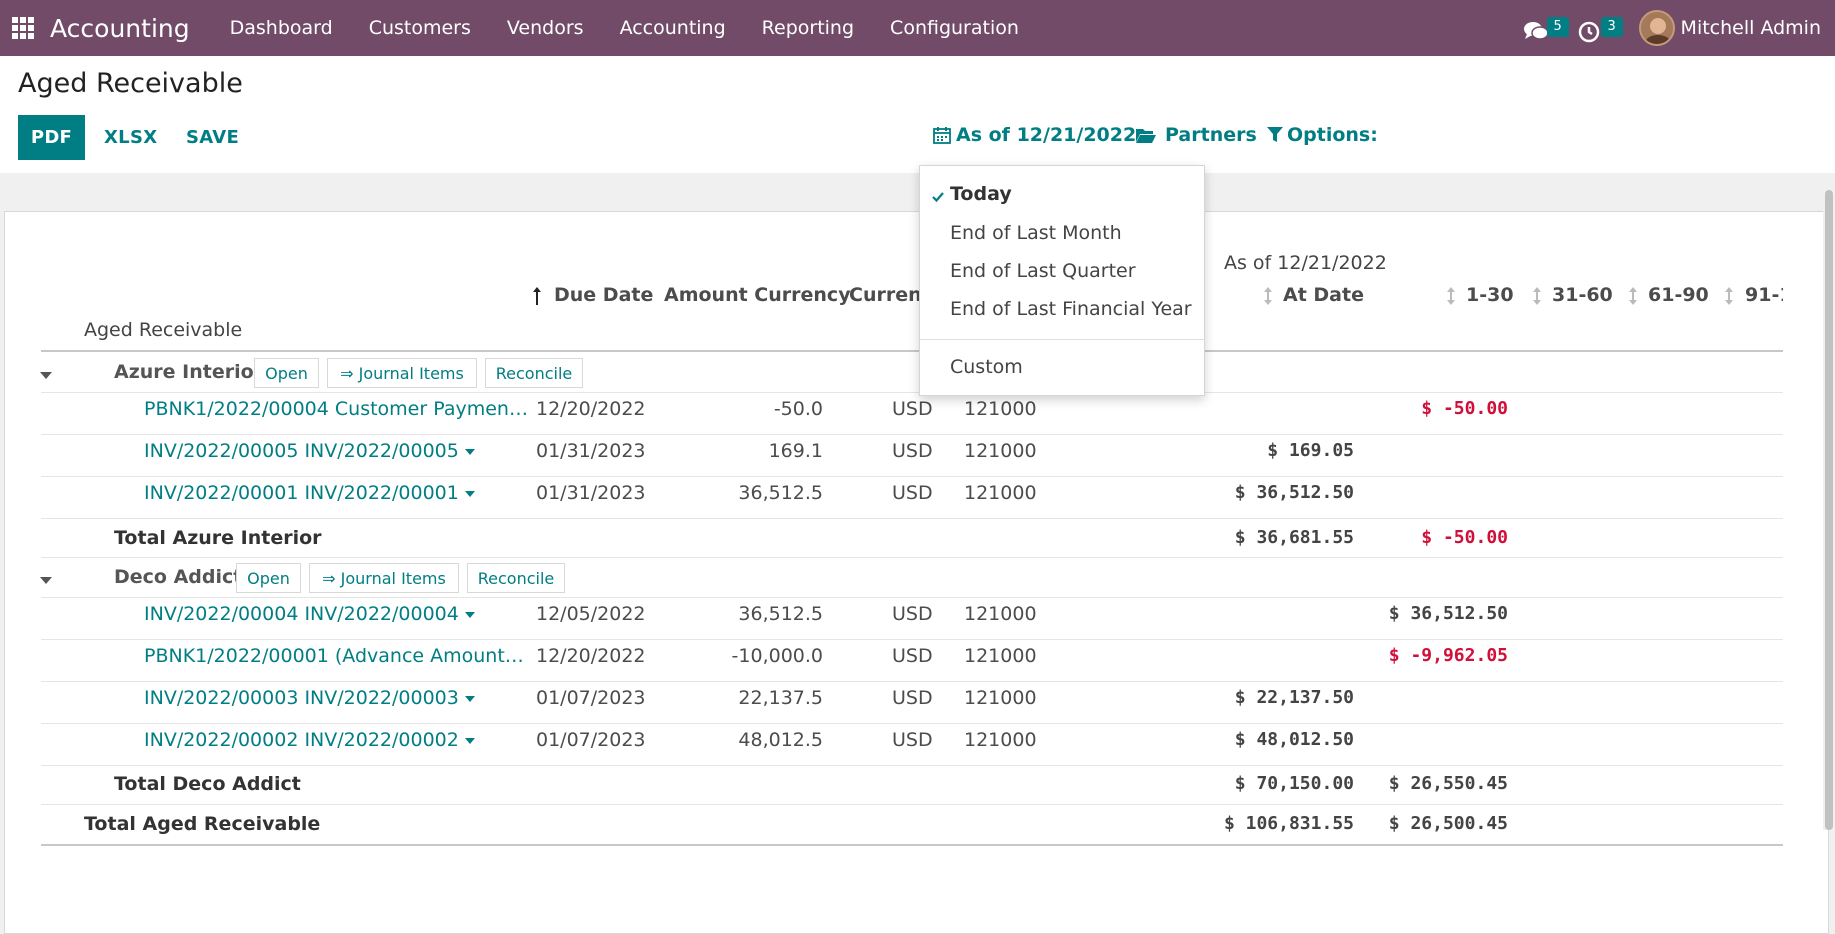 Image resolution: width=1835 pixels, height=934 pixels. I want to click on grand-total-at-date: $ 106,831.55, so click(1288, 823).